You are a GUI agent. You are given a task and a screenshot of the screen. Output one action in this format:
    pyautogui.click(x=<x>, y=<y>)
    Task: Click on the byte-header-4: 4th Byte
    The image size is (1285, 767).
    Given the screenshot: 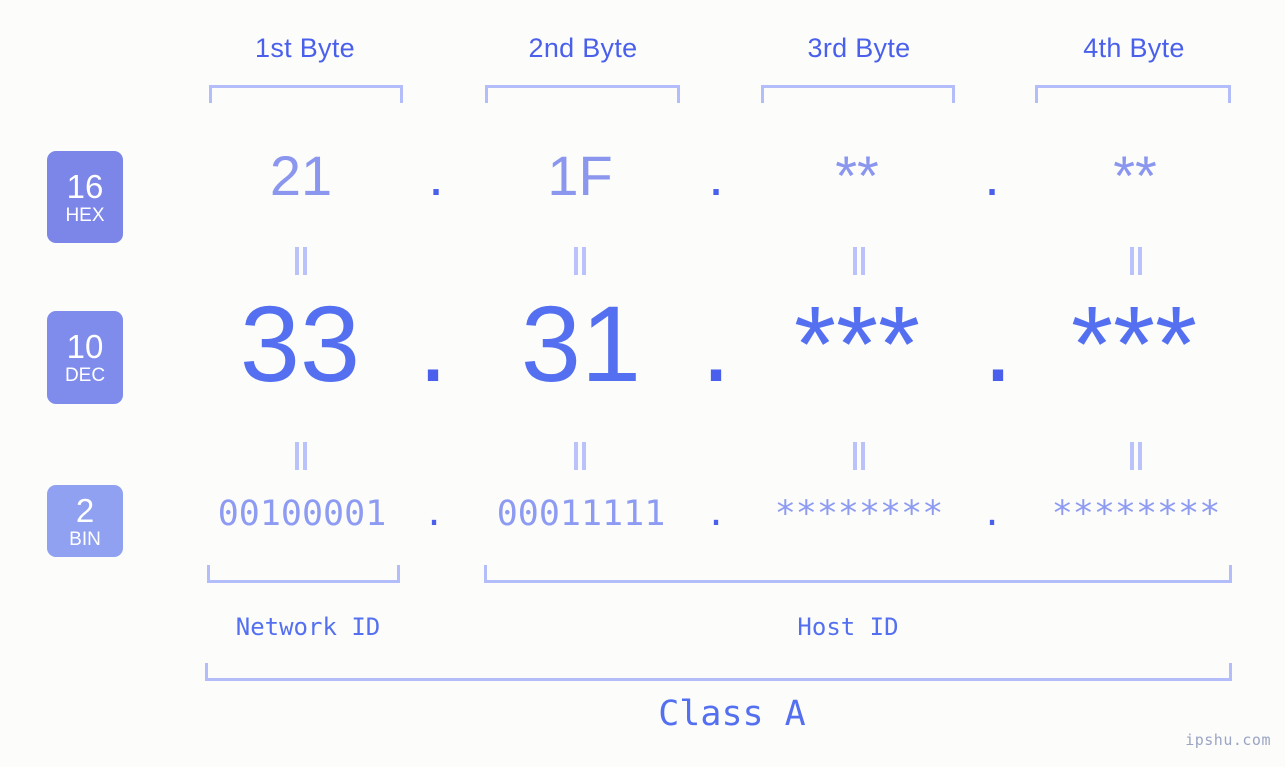 What is the action you would take?
    pyautogui.click(x=1134, y=48)
    